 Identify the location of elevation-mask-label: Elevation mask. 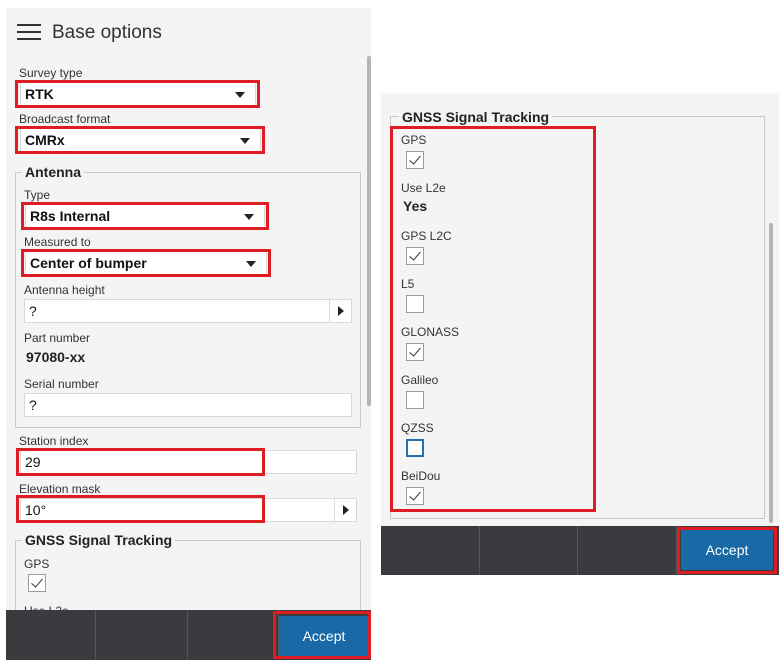
(60, 489).